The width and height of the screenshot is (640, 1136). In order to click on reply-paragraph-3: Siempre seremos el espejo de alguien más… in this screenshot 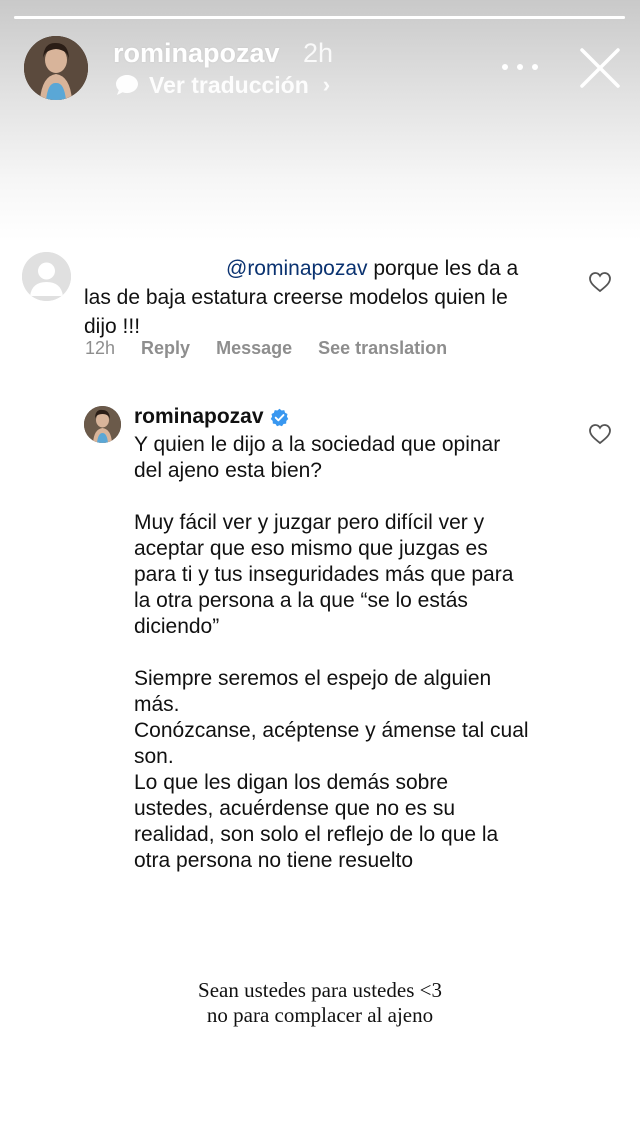, I will do `click(354, 770)`.